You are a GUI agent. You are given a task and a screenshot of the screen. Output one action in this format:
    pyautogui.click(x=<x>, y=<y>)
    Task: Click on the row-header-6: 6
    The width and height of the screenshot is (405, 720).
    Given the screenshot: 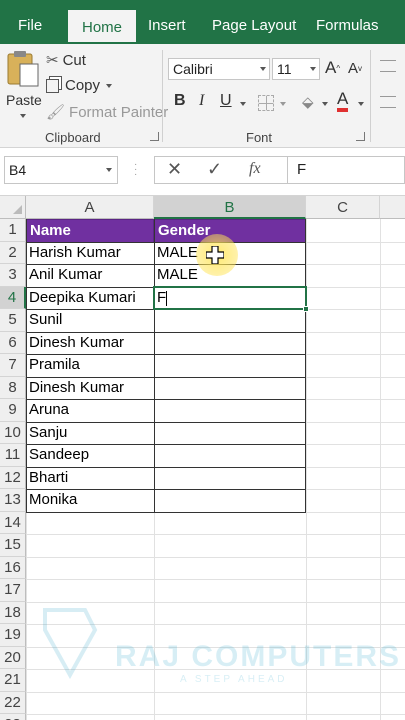 What is the action you would take?
    pyautogui.click(x=13, y=342)
    